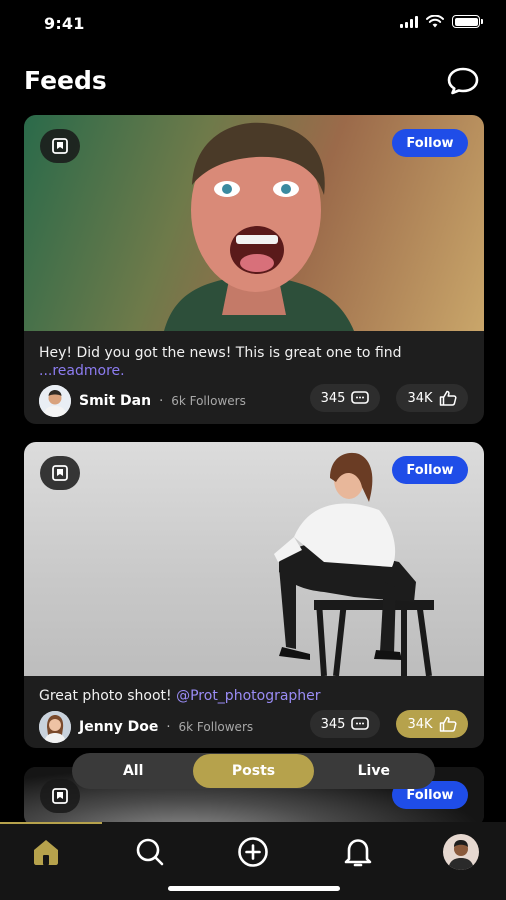 This screenshot has width=506, height=900. What do you see at coordinates (115, 401) in the screenshot?
I see `author-name: Smit Dan` at bounding box center [115, 401].